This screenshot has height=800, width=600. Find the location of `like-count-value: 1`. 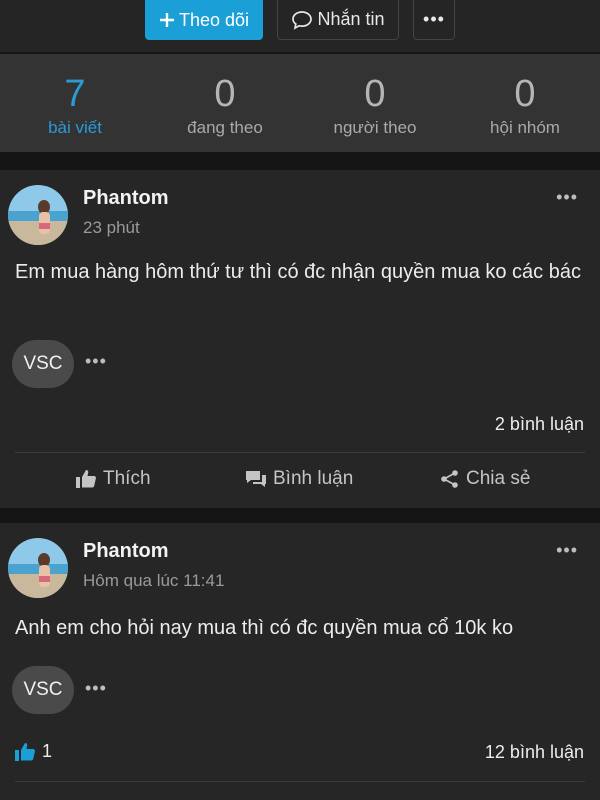

like-count-value: 1 is located at coordinates (47, 751).